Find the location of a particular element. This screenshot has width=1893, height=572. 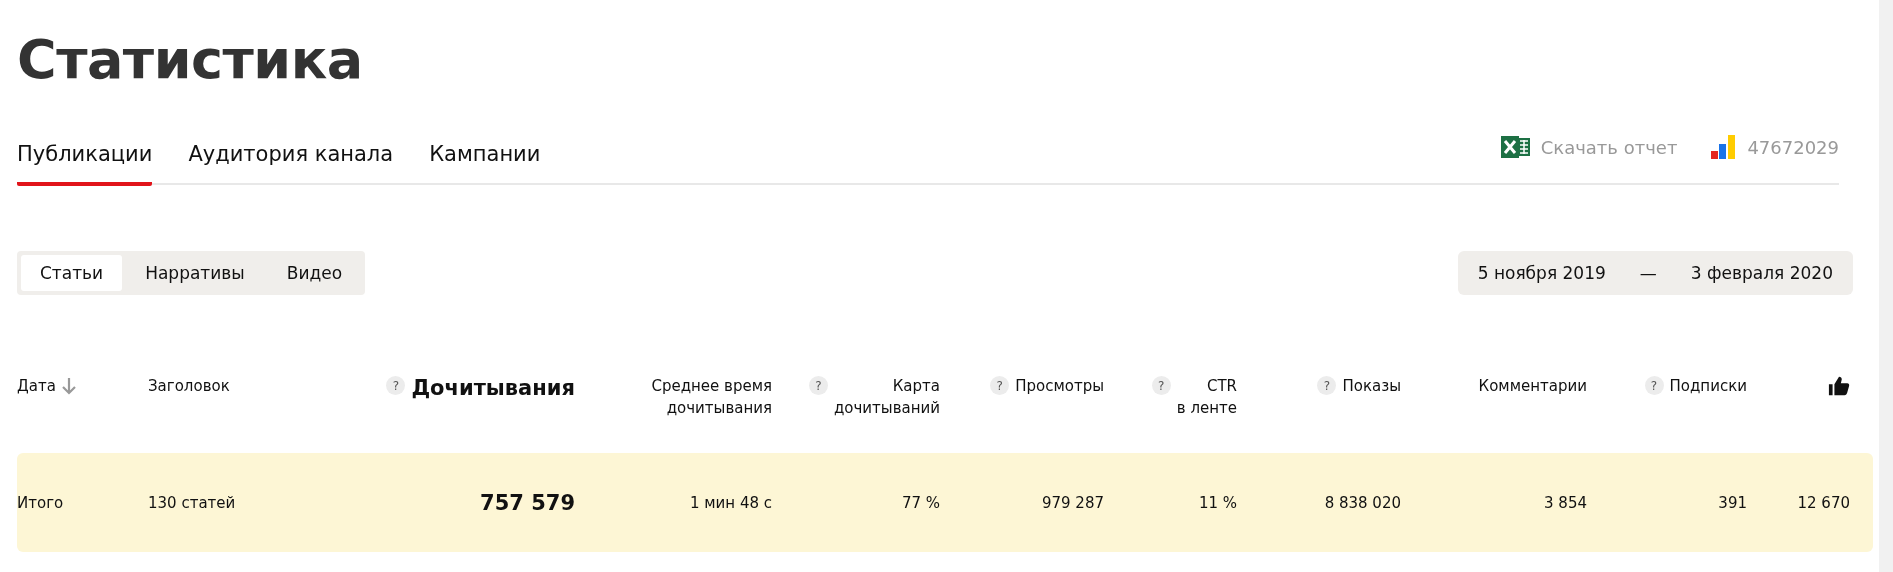

column-header: Карта дочитываний is located at coordinates (886, 397).